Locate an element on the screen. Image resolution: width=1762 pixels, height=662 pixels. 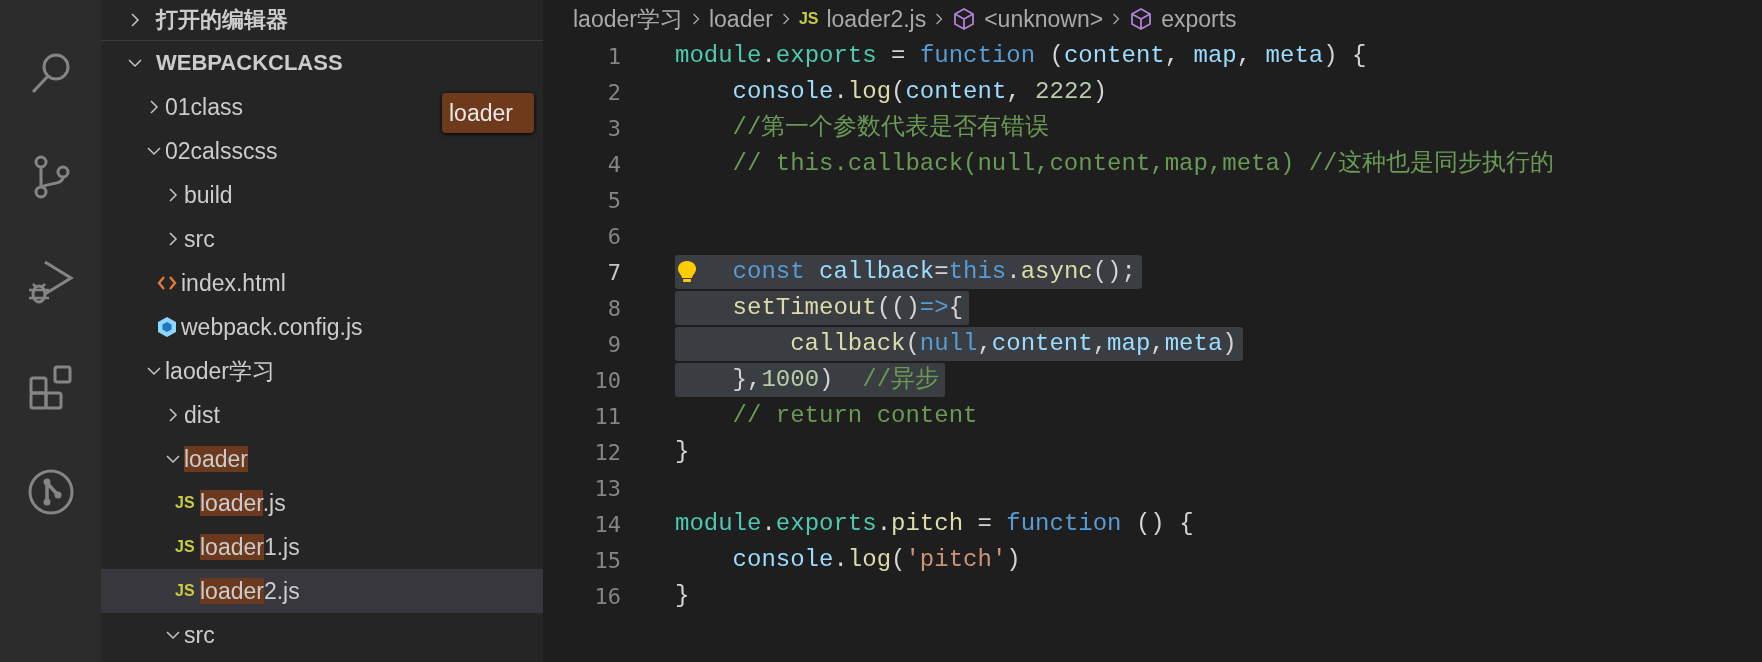
line-number: 3 is located at coordinates (613, 128).